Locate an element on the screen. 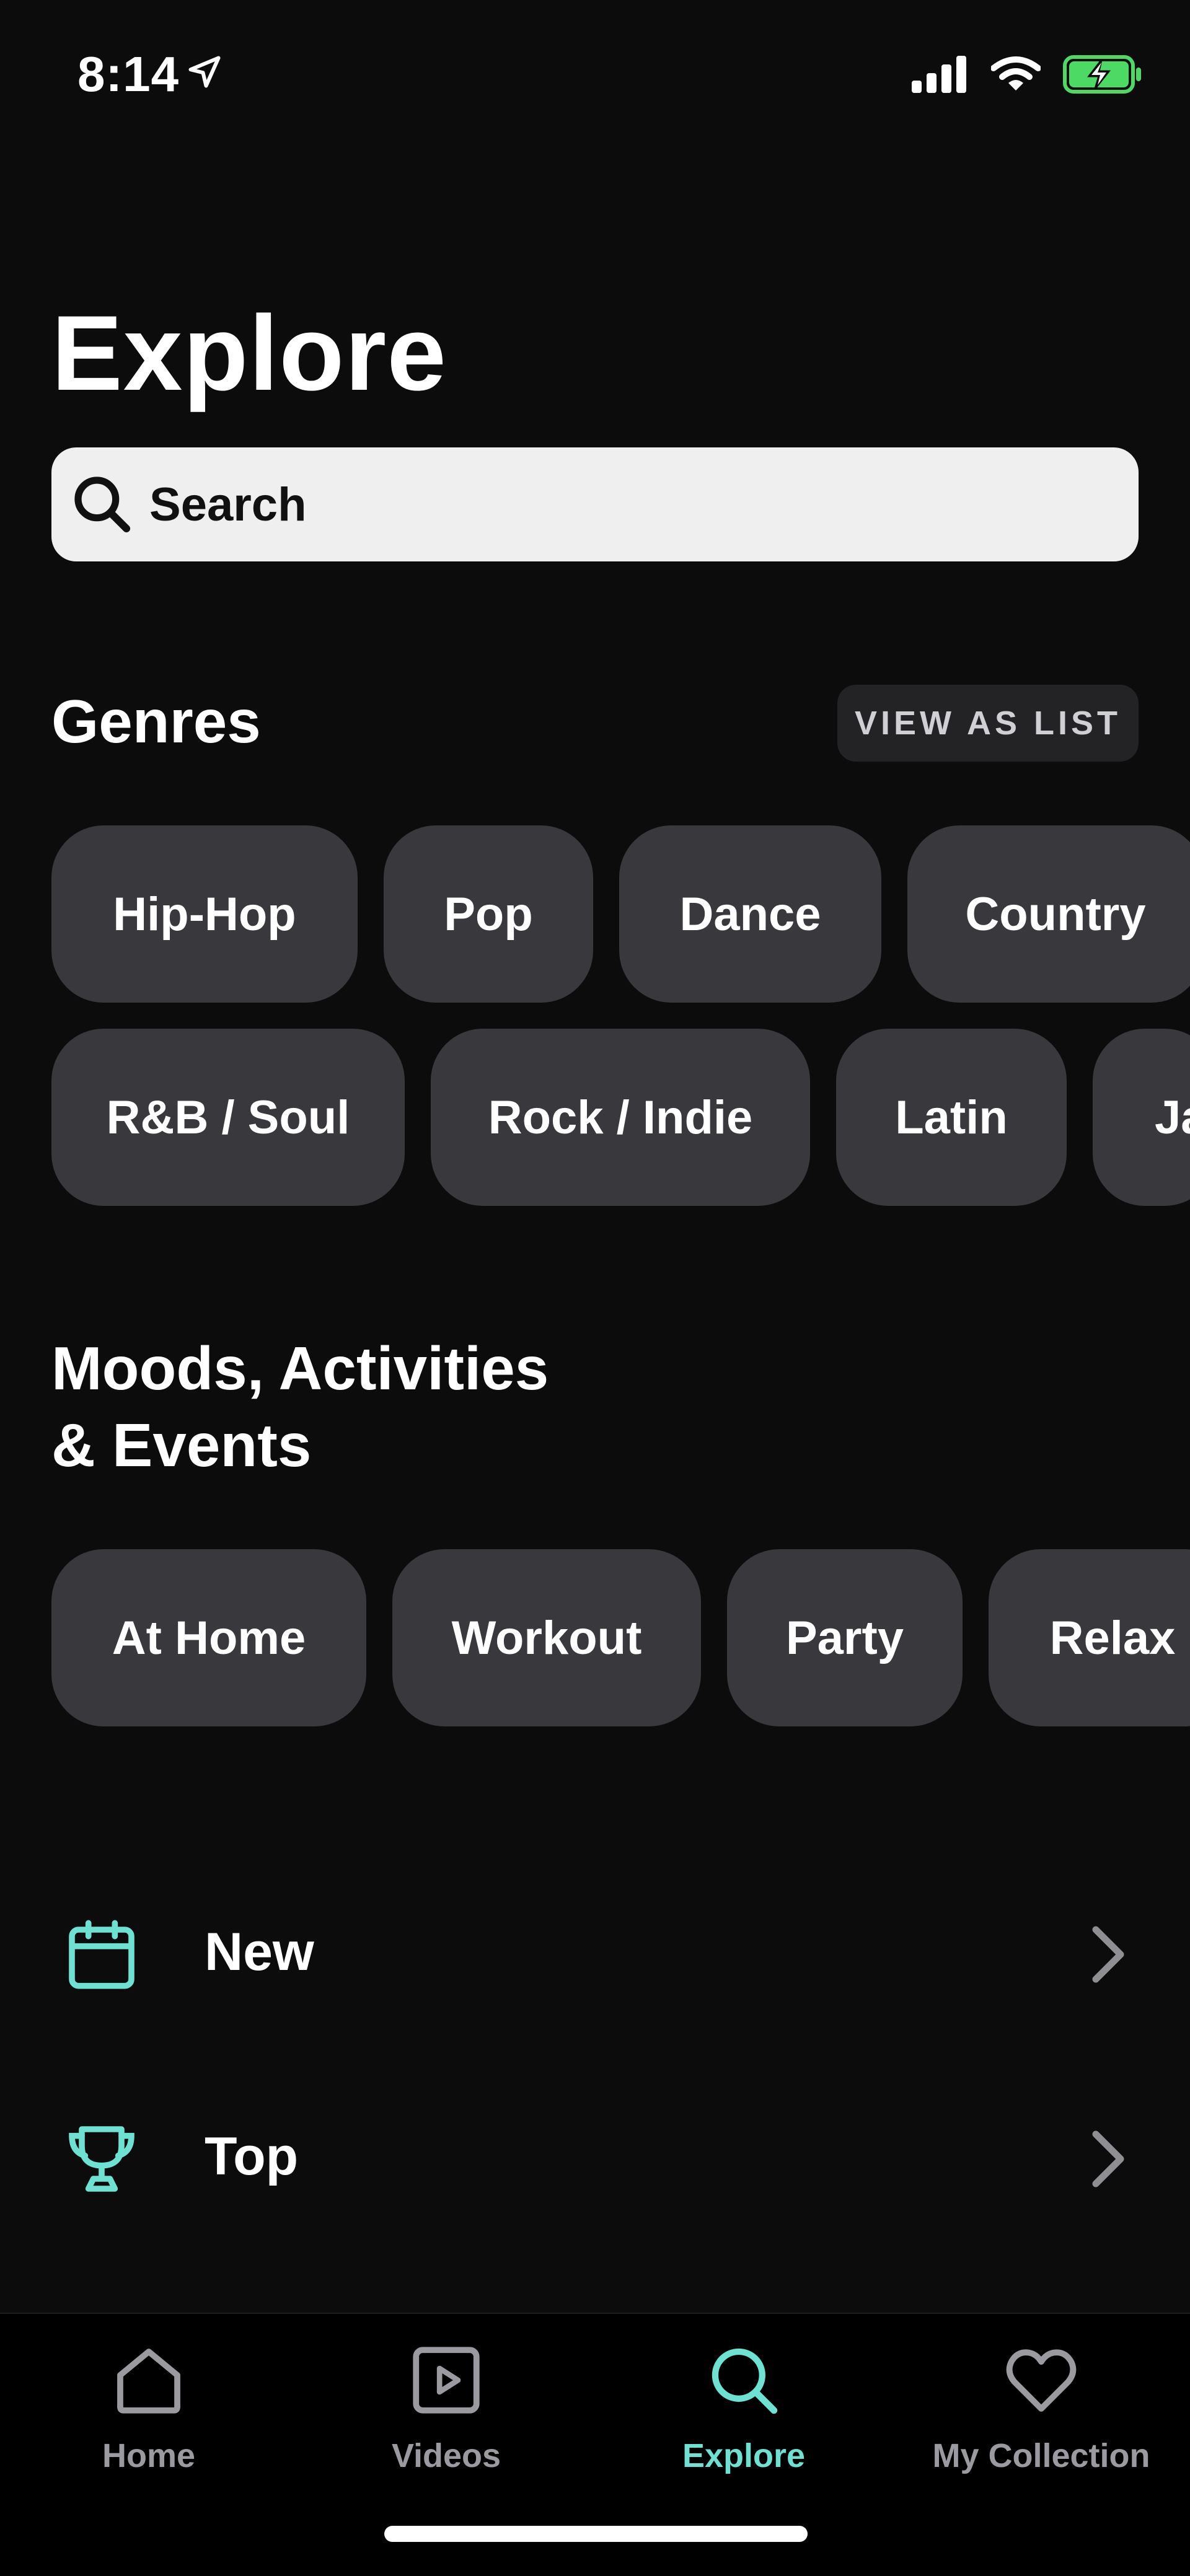 The image size is (1190, 2576). status-time: 8:14 is located at coordinates (128, 74).